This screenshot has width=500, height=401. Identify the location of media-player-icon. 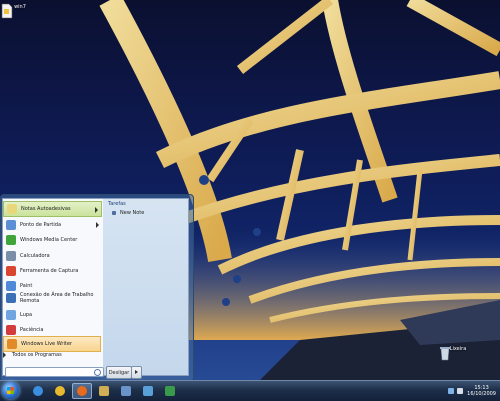
(170, 391).